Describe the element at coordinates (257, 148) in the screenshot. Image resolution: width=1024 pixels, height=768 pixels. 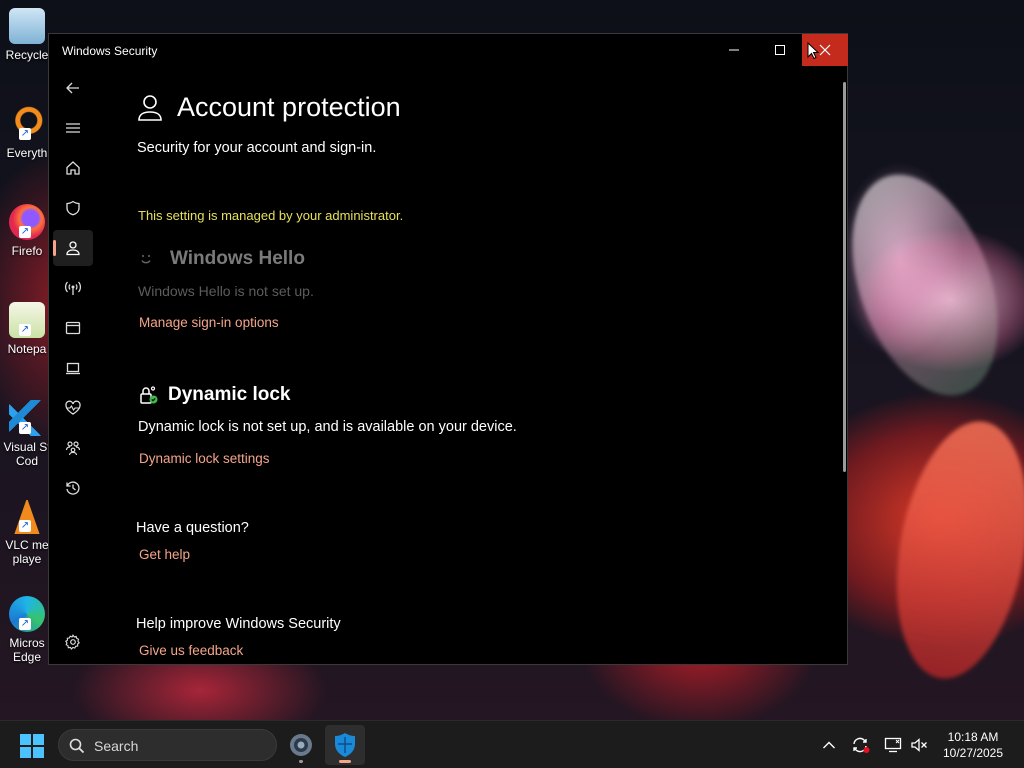
I see `page-subtitle: Security for your account and sign-in.` at that location.